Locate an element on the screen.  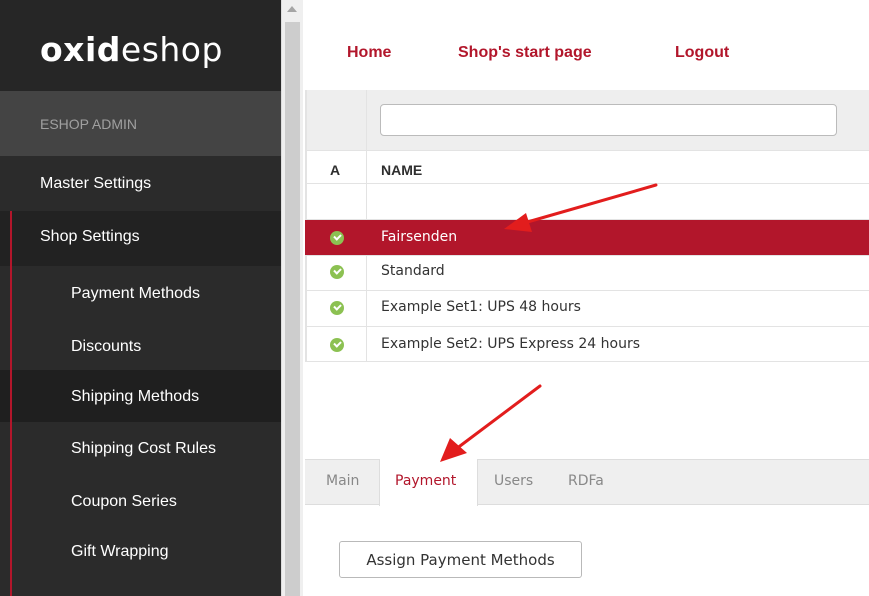
annotation-arrows is located at coordinates (549, 322).